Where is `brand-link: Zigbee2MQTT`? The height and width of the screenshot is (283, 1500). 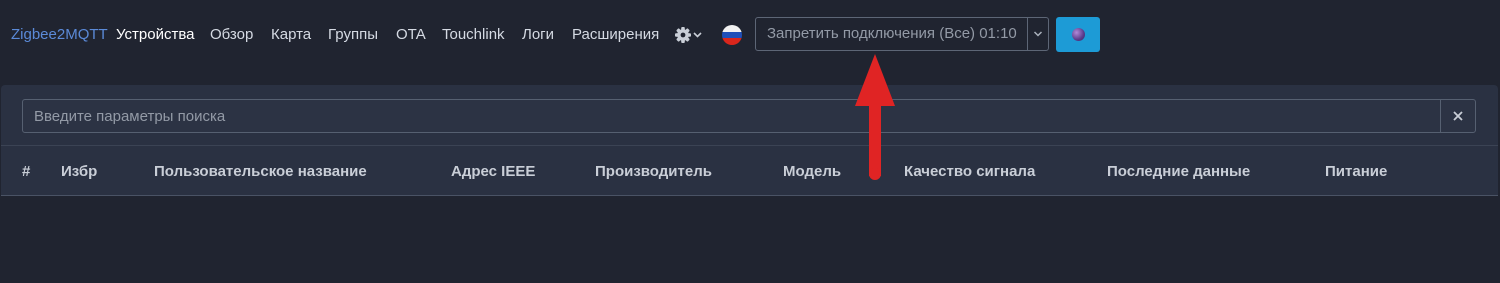
brand-link: Zigbee2MQTT is located at coordinates (59, 34).